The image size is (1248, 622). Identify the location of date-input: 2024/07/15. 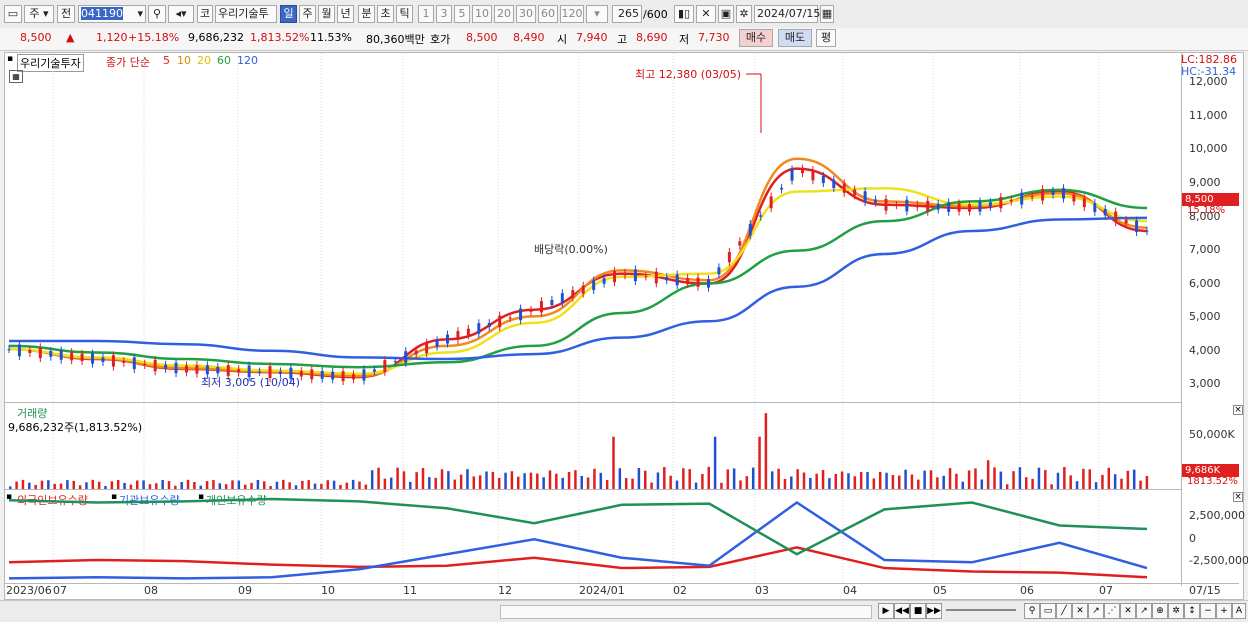
(787, 14).